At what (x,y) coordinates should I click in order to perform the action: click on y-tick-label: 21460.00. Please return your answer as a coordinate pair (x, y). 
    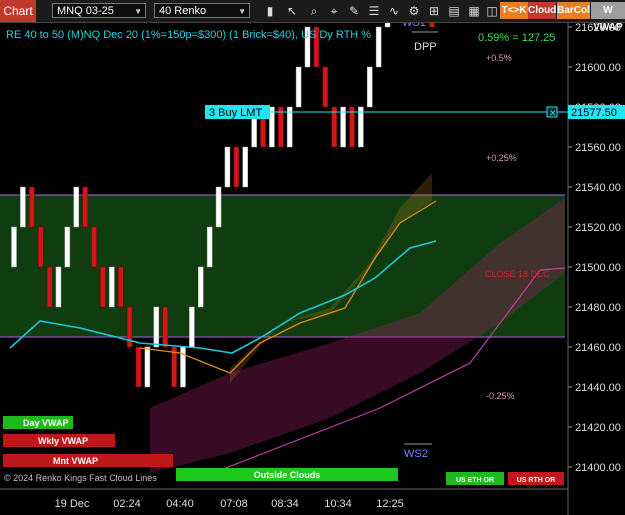
    Looking at the image, I should click on (598, 348).